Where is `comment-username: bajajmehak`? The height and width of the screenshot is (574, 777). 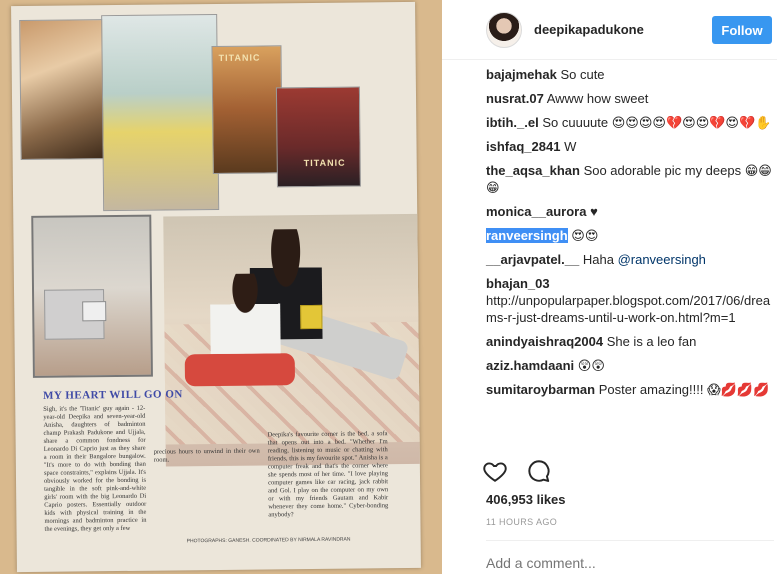
comment-username: bajajmehak is located at coordinates (521, 74).